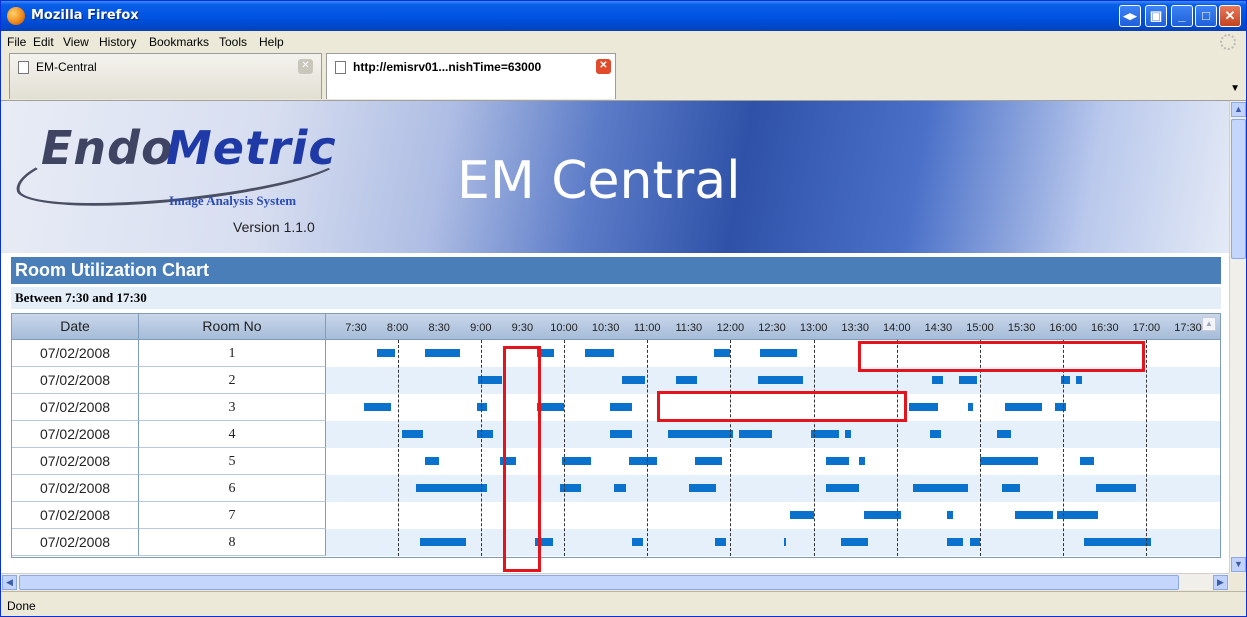 The image size is (1247, 617). Describe the element at coordinates (1220, 582) in the screenshot. I see `scroll-right-icon: ▶` at that location.